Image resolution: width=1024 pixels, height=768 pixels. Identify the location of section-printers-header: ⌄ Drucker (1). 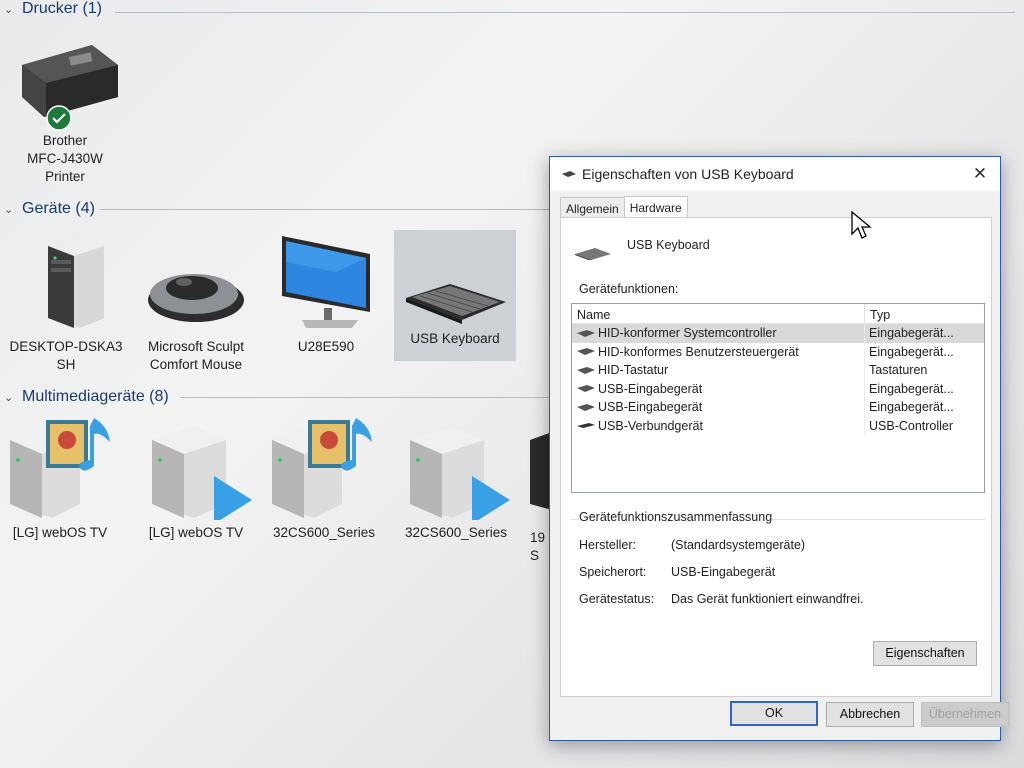
(51, 9).